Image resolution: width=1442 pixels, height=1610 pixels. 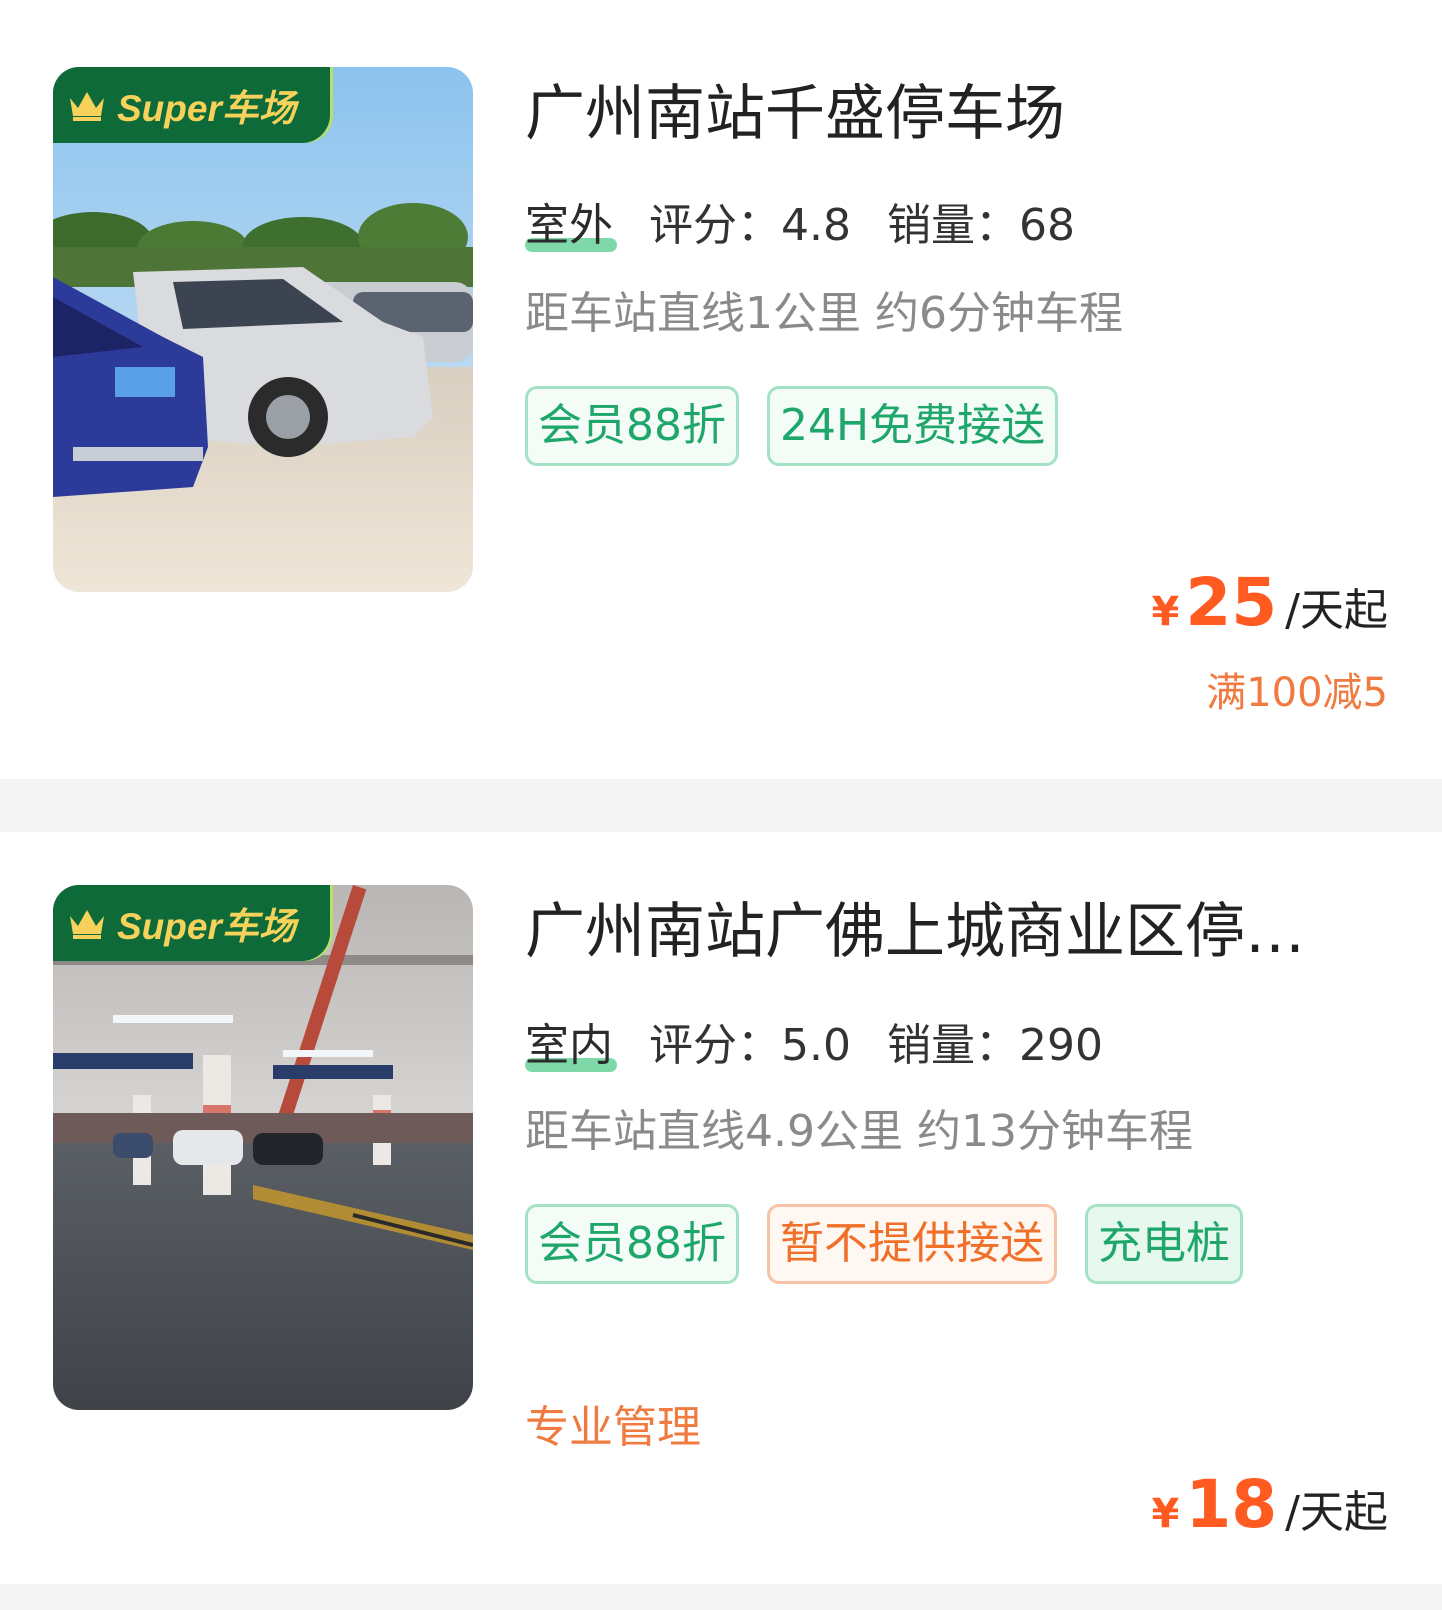 I want to click on price-amount: 25, so click(x=1231, y=602).